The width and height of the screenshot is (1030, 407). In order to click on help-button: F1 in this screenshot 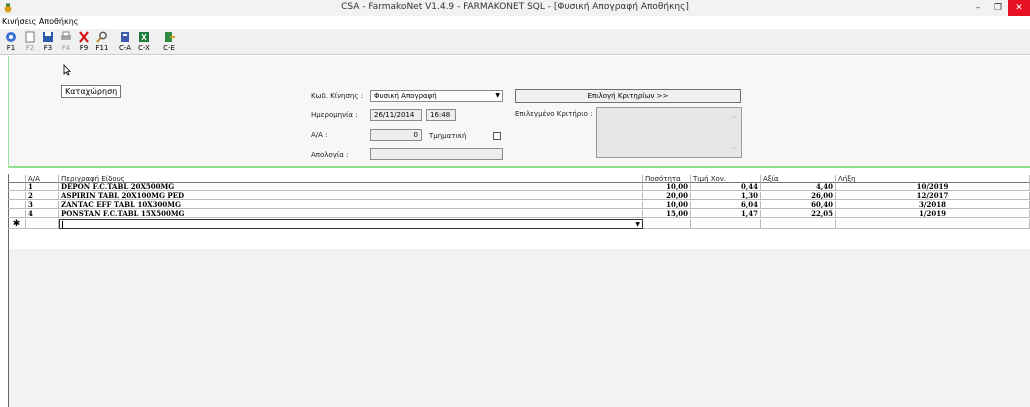, I will do `click(11, 42)`.